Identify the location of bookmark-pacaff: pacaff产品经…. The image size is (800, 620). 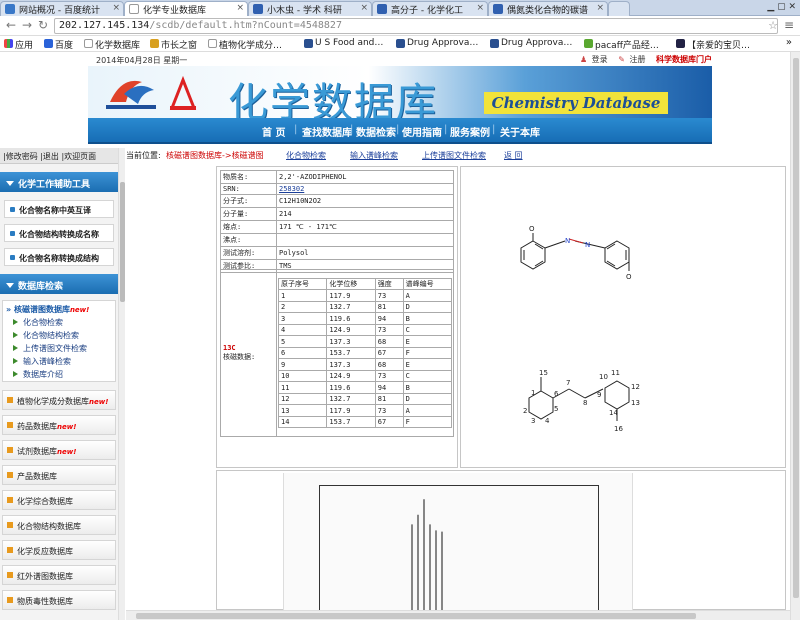
(627, 44).